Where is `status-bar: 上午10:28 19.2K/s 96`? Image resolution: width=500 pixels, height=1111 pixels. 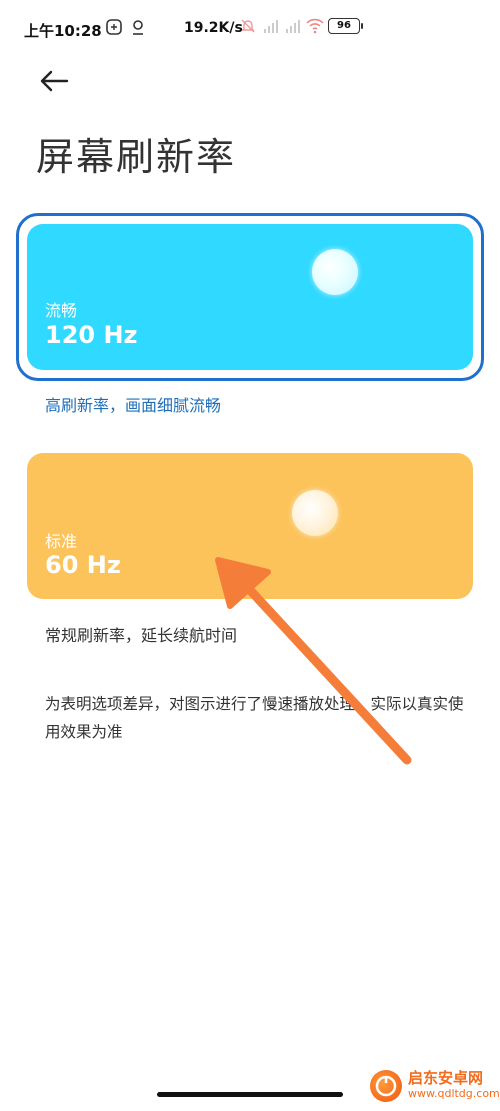
status-bar: 上午10:28 19.2K/s 96 is located at coordinates (250, 30).